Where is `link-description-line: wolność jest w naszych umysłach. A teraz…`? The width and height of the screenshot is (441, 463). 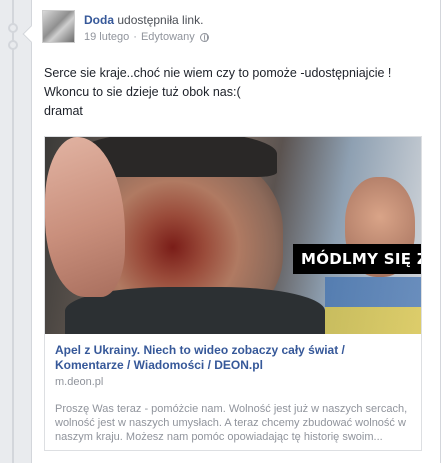 link-description-line: wolność jest w naszych umysłach. A teraz… is located at coordinates (230, 423).